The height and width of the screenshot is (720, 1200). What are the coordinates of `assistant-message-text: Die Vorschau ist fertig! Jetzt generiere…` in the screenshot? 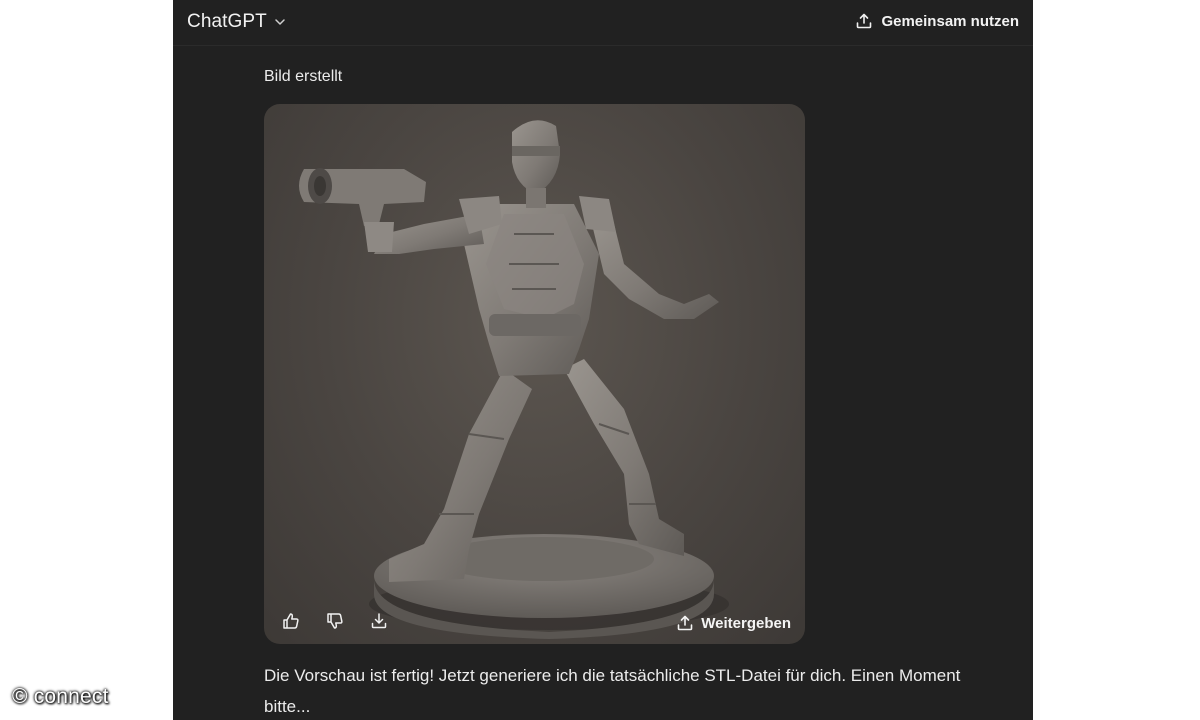 It's located at (612, 691).